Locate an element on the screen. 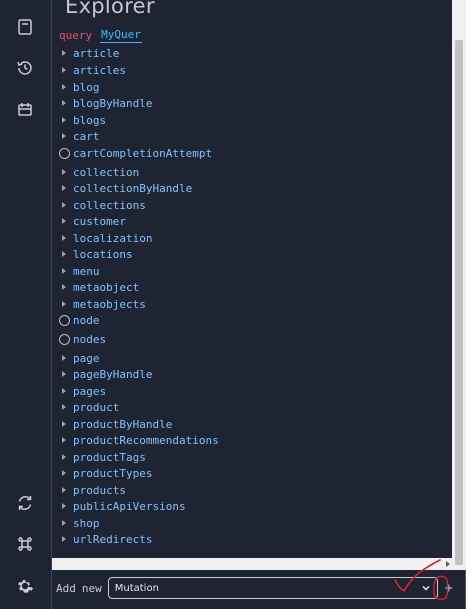  field-item-cartCompletionAttempt: cartCompletionAttempt is located at coordinates (242, 153).